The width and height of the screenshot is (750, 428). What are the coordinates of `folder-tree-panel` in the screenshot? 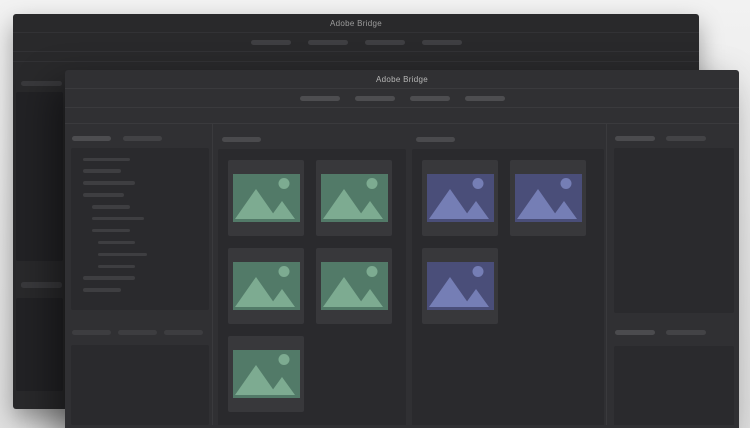 It's located at (140, 228).